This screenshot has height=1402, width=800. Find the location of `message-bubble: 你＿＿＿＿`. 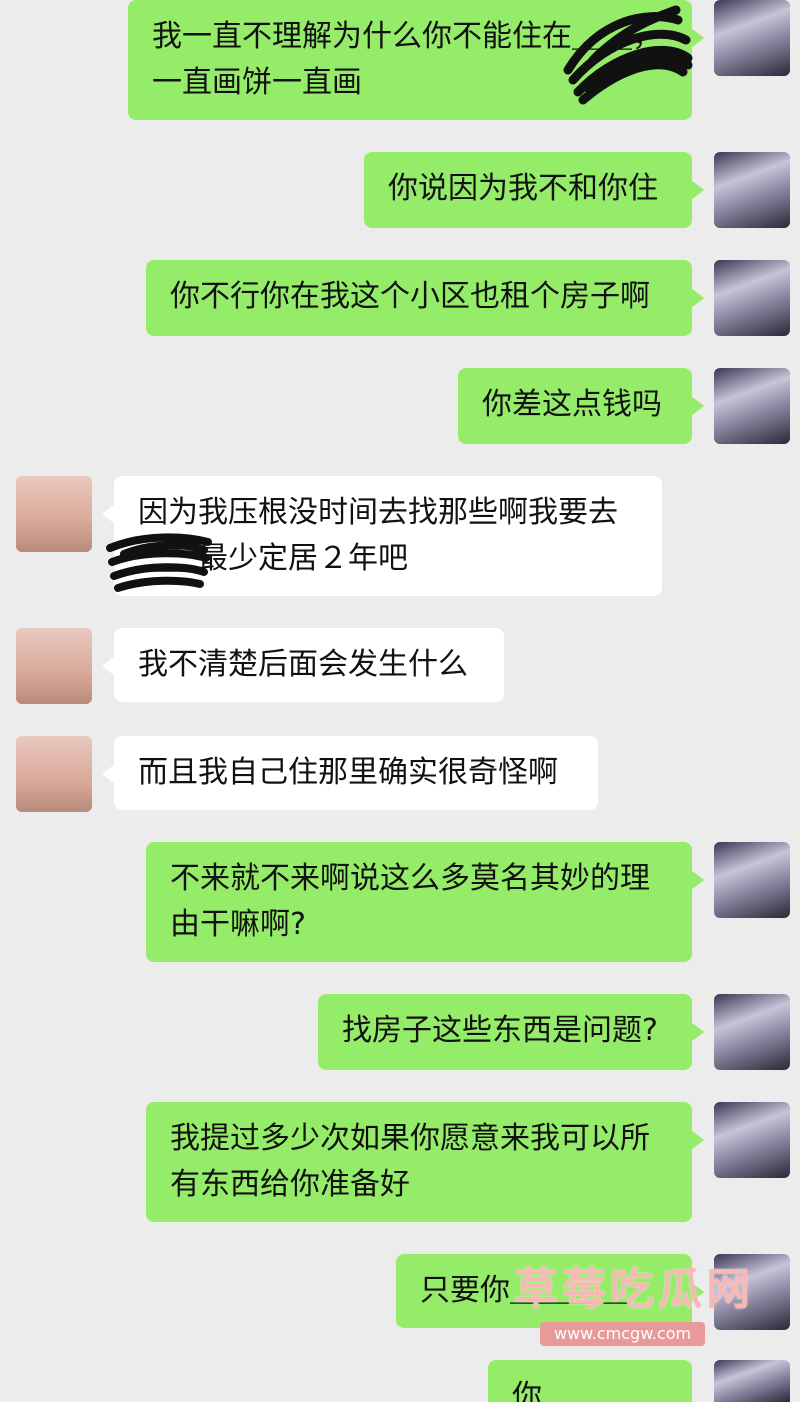

message-bubble: 你＿＿＿＿ is located at coordinates (590, 1381).